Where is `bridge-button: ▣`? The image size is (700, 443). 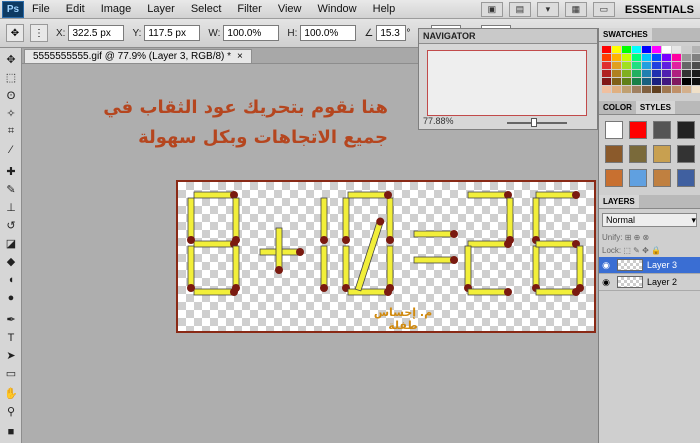
bridge-button: ▣ is located at coordinates (491, 9).